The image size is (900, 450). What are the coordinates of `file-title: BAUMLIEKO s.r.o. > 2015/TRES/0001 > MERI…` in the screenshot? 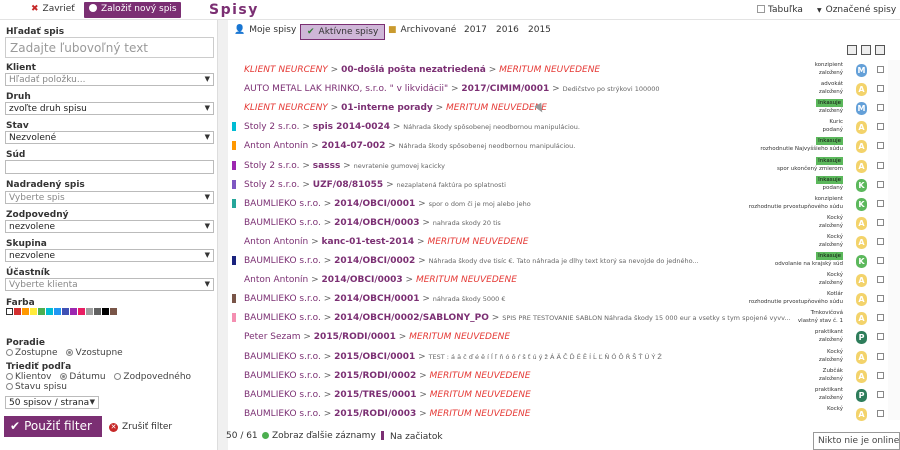 It's located at (524, 395).